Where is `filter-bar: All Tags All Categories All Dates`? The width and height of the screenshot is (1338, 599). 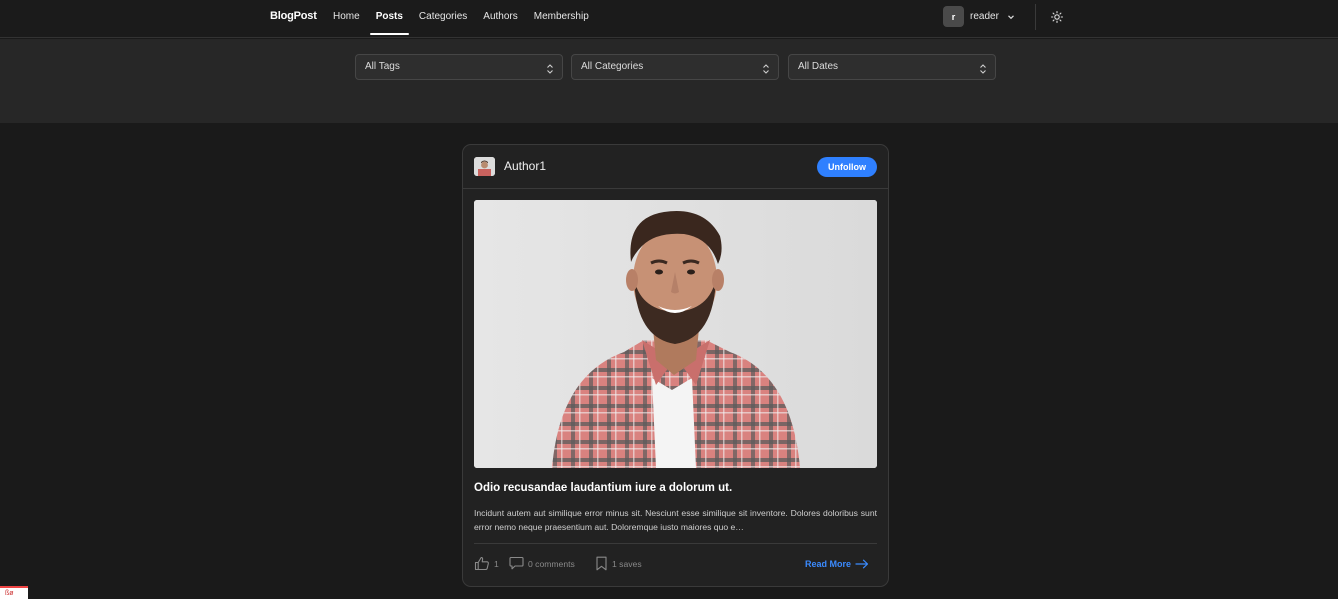 filter-bar: All Tags All Categories All Dates is located at coordinates (669, 81).